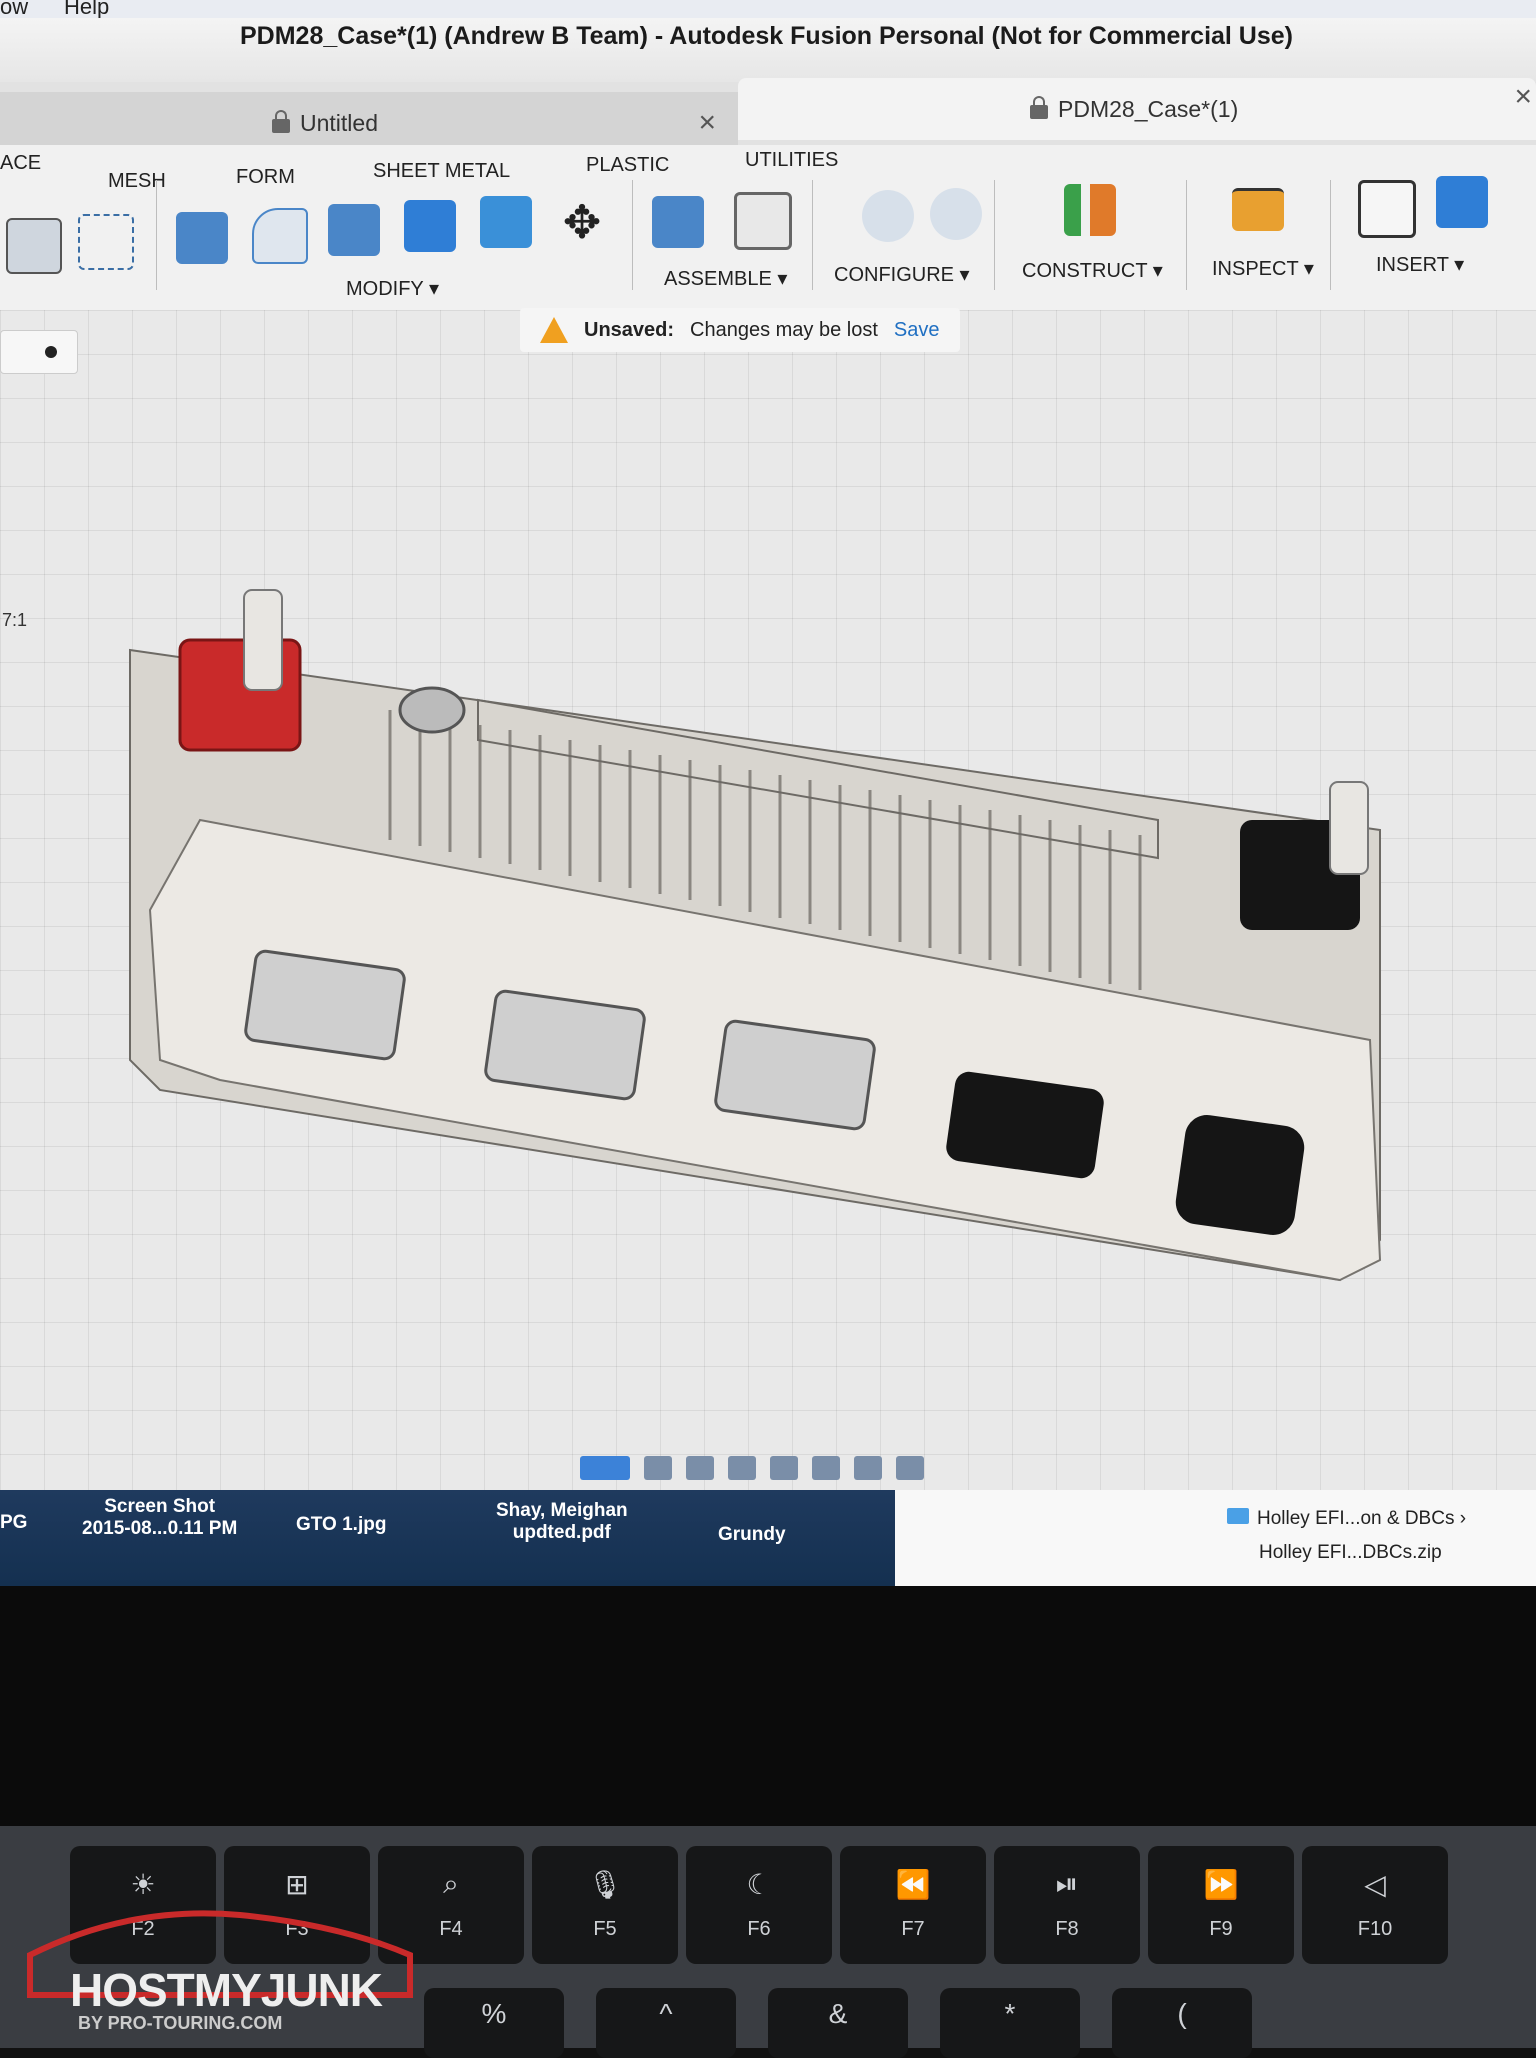 This screenshot has width=1536, height=2058. Describe the element at coordinates (910, 1468) in the screenshot. I see `viewports-icon` at that location.